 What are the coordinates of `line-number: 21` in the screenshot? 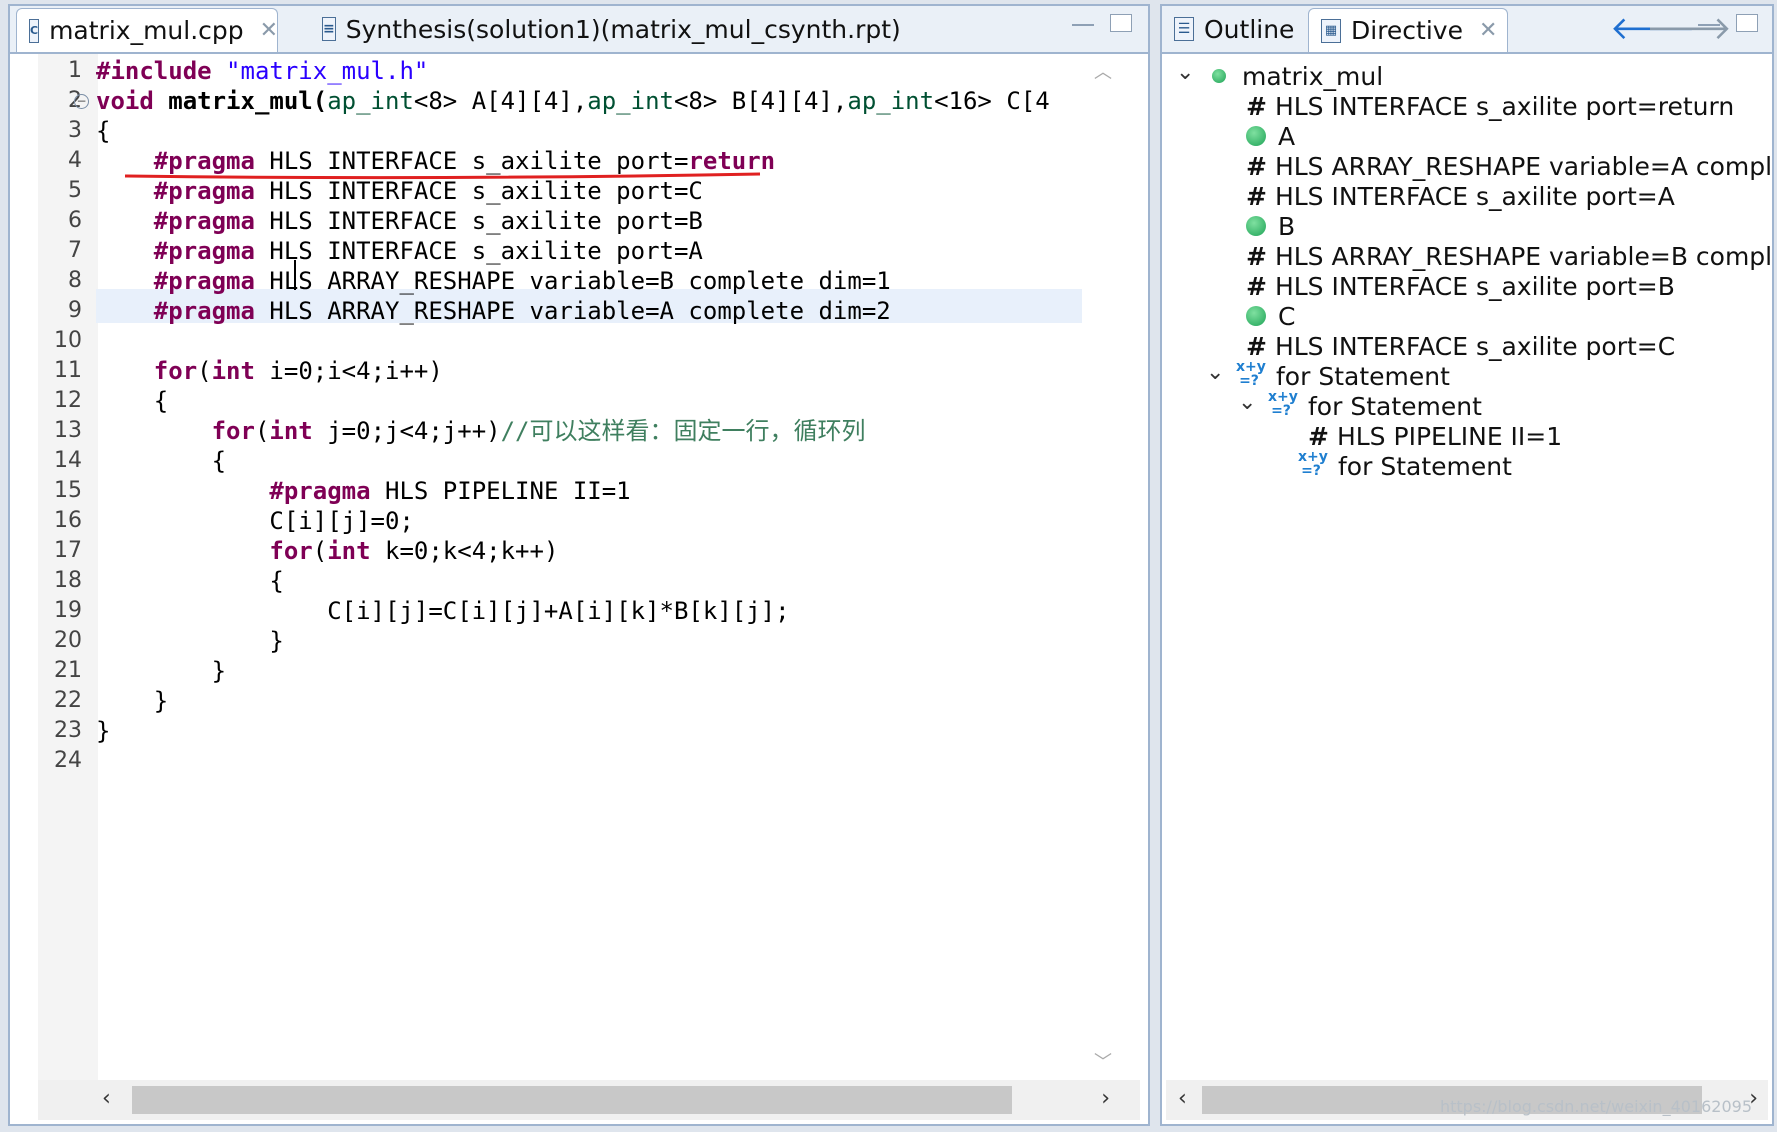 It's located at (68, 670).